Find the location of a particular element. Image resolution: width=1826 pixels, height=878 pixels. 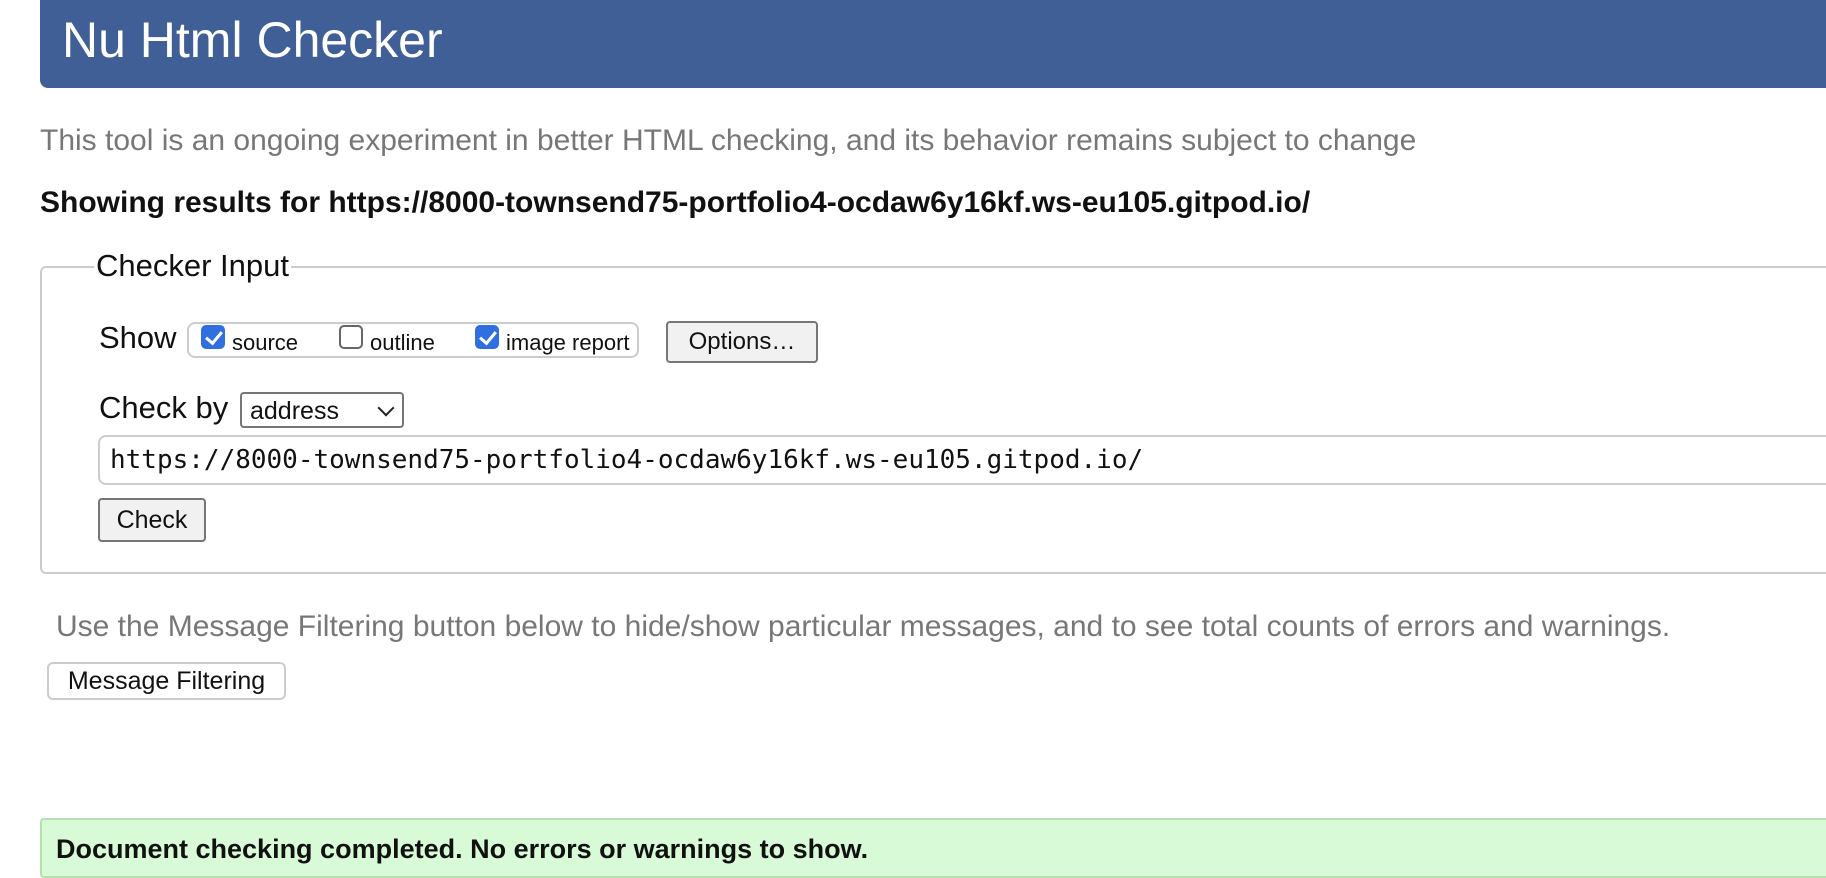

page-header: Nu Html Checker is located at coordinates (933, 44).